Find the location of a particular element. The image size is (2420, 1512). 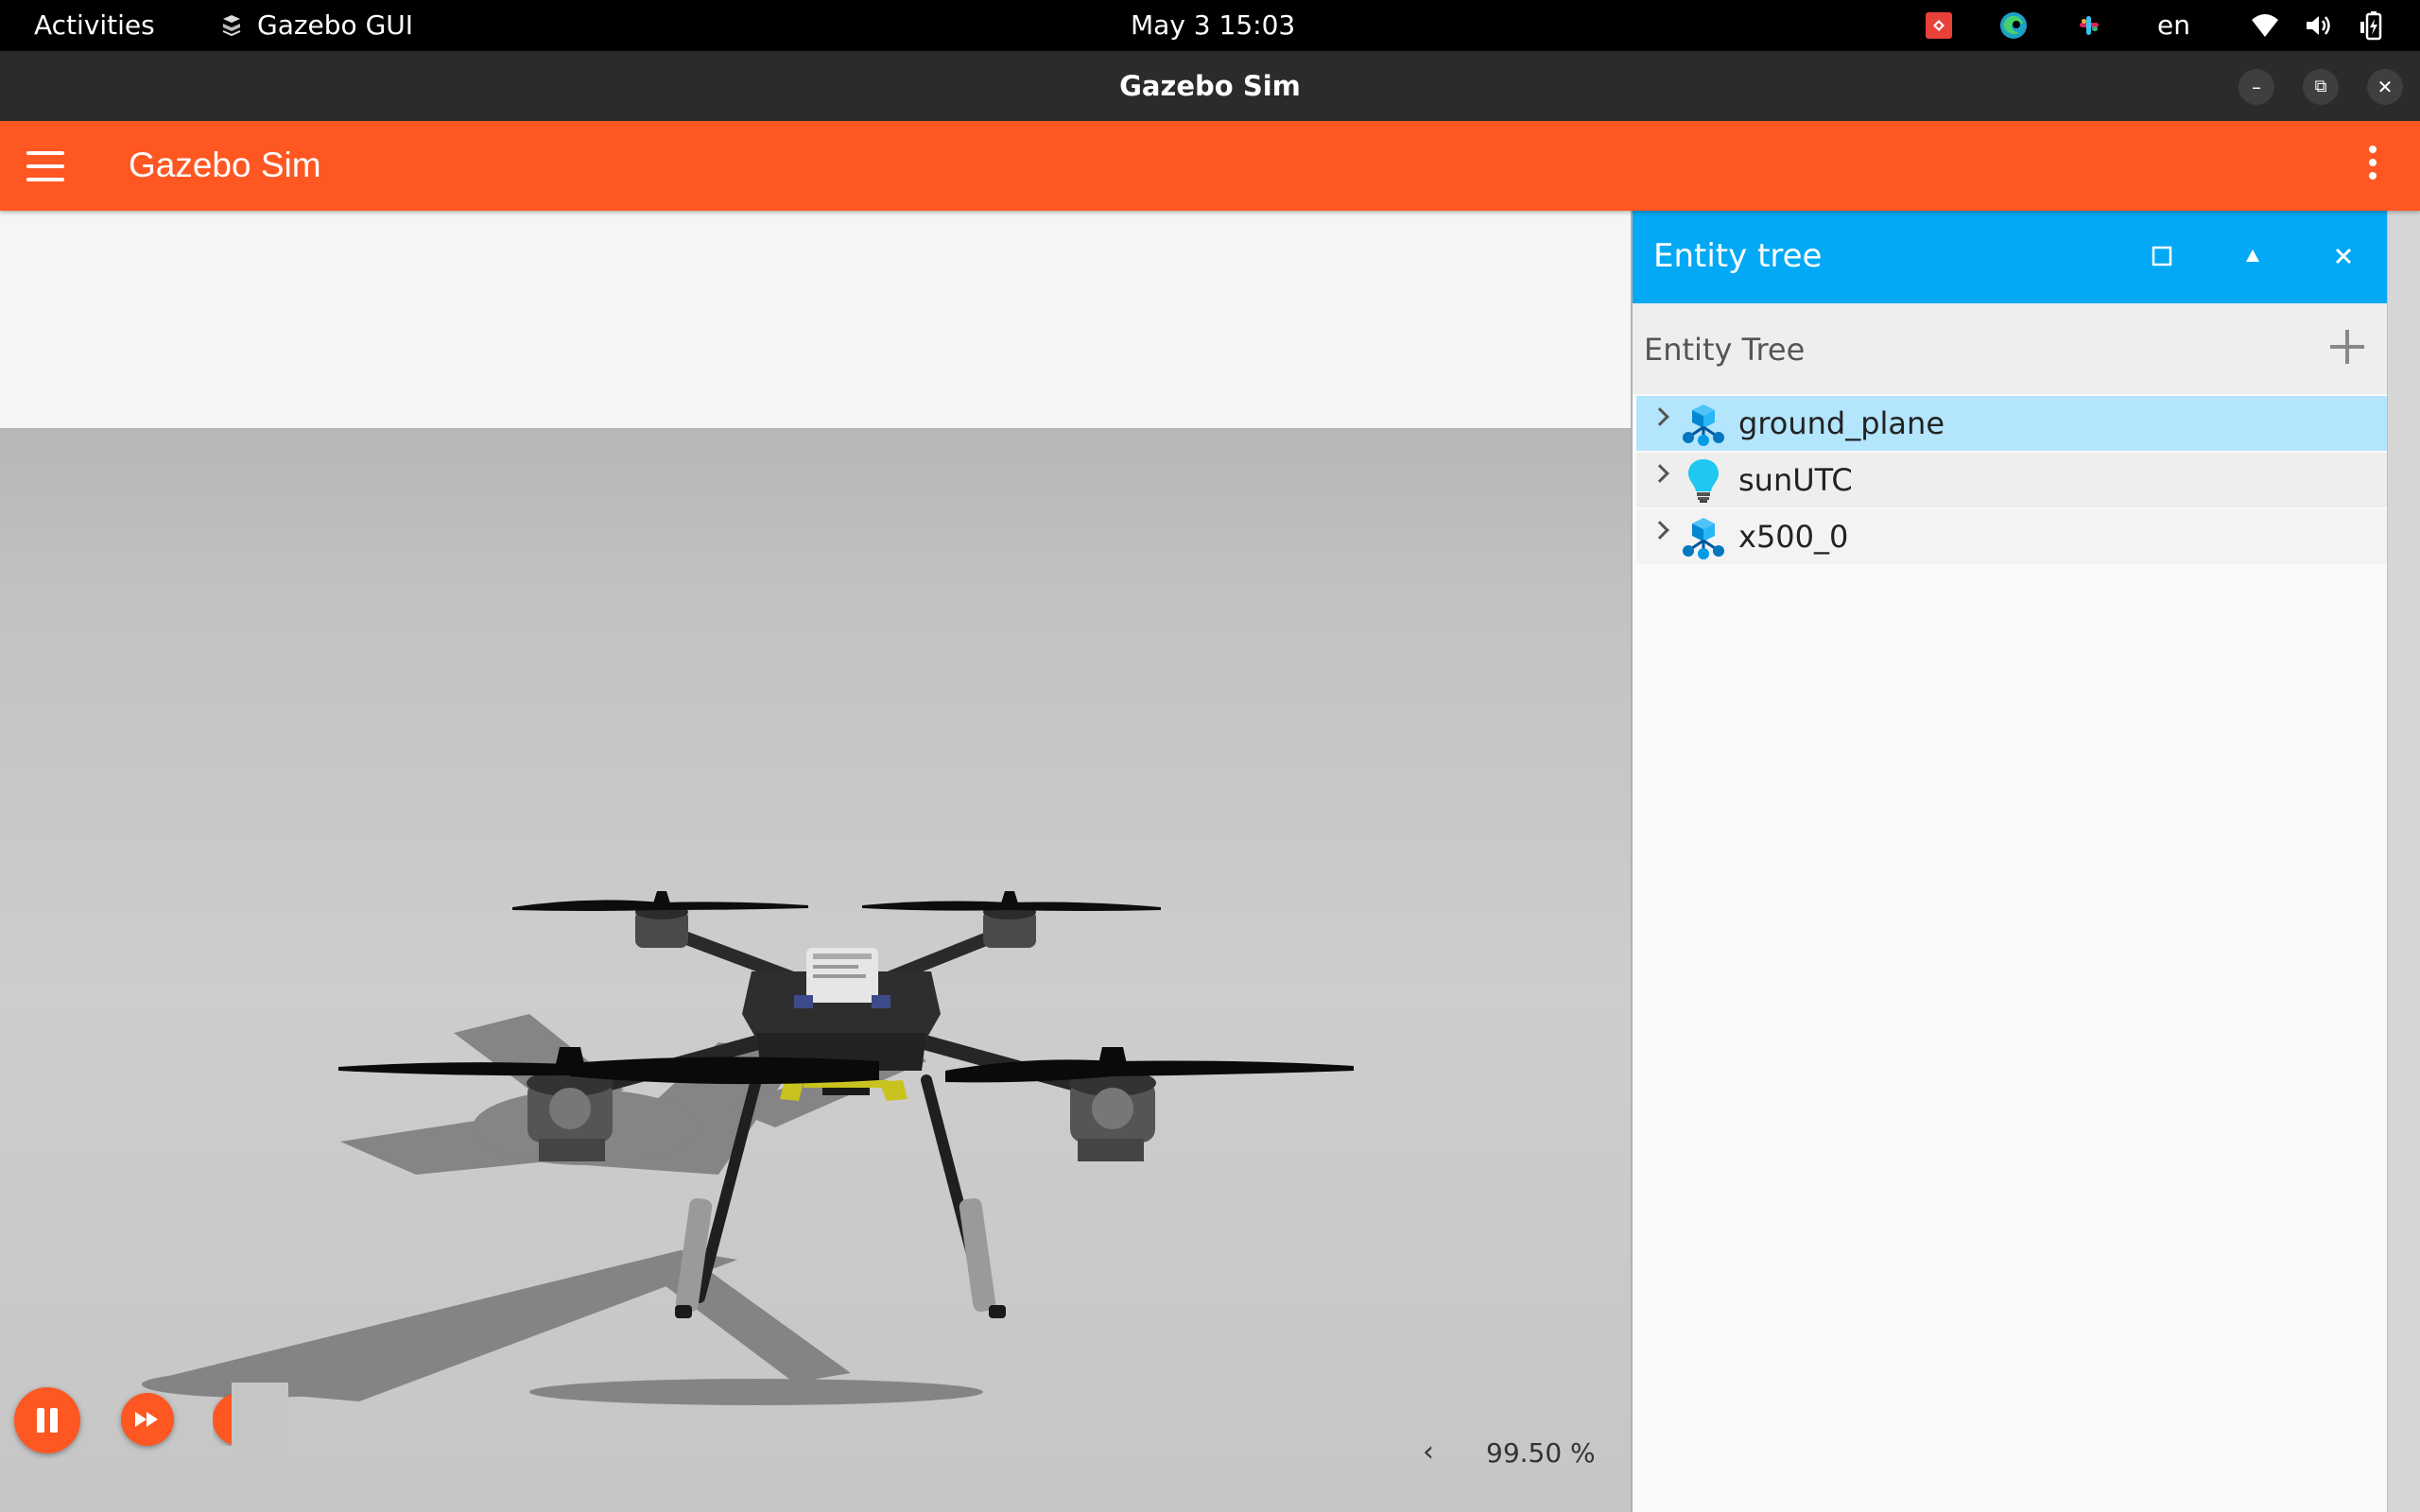

collapse-panel-icon is located at coordinates (2253, 256).